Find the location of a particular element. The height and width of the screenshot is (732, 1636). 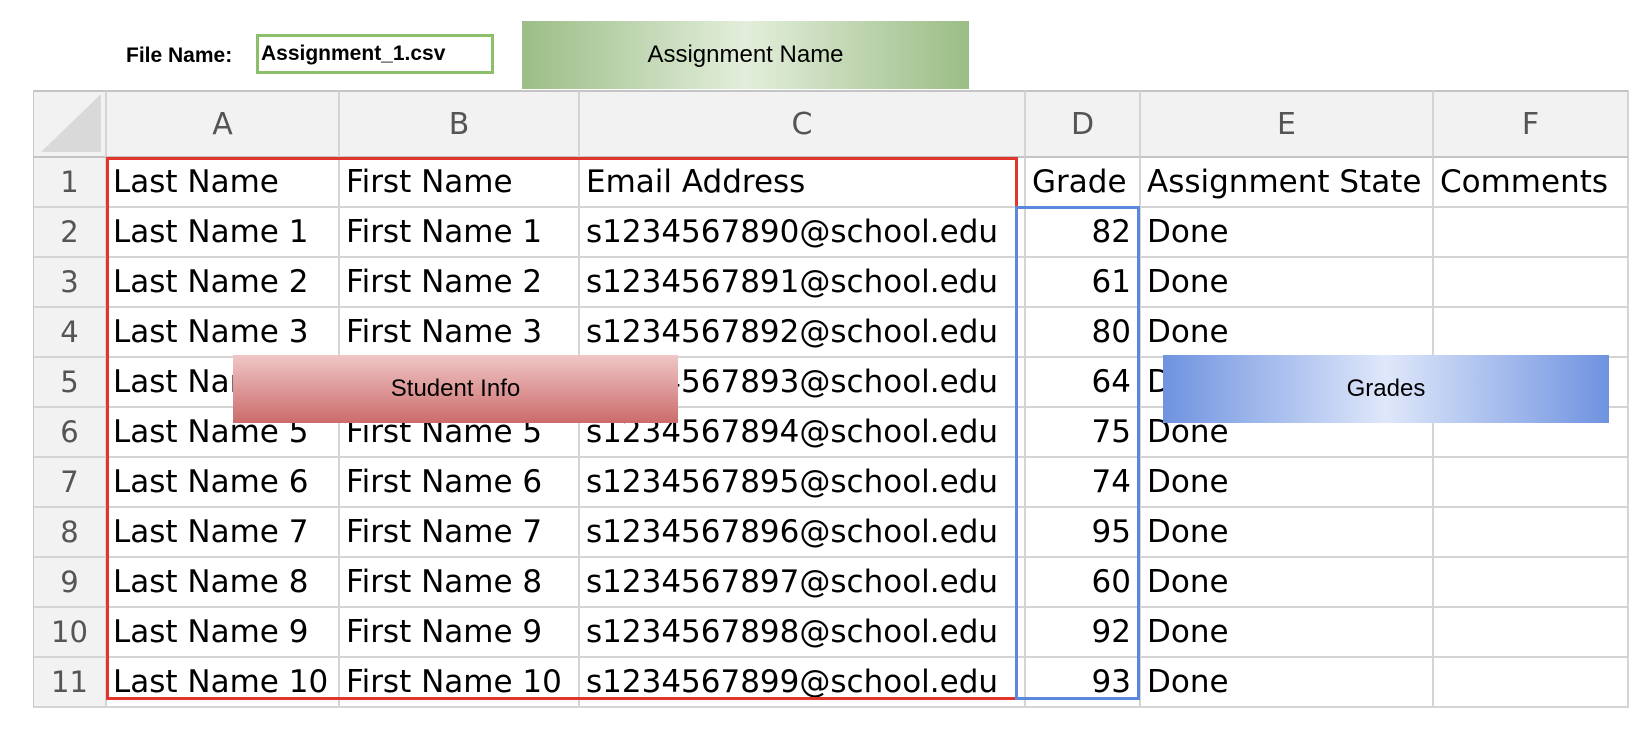

row-header: 6 is located at coordinates (70, 433).